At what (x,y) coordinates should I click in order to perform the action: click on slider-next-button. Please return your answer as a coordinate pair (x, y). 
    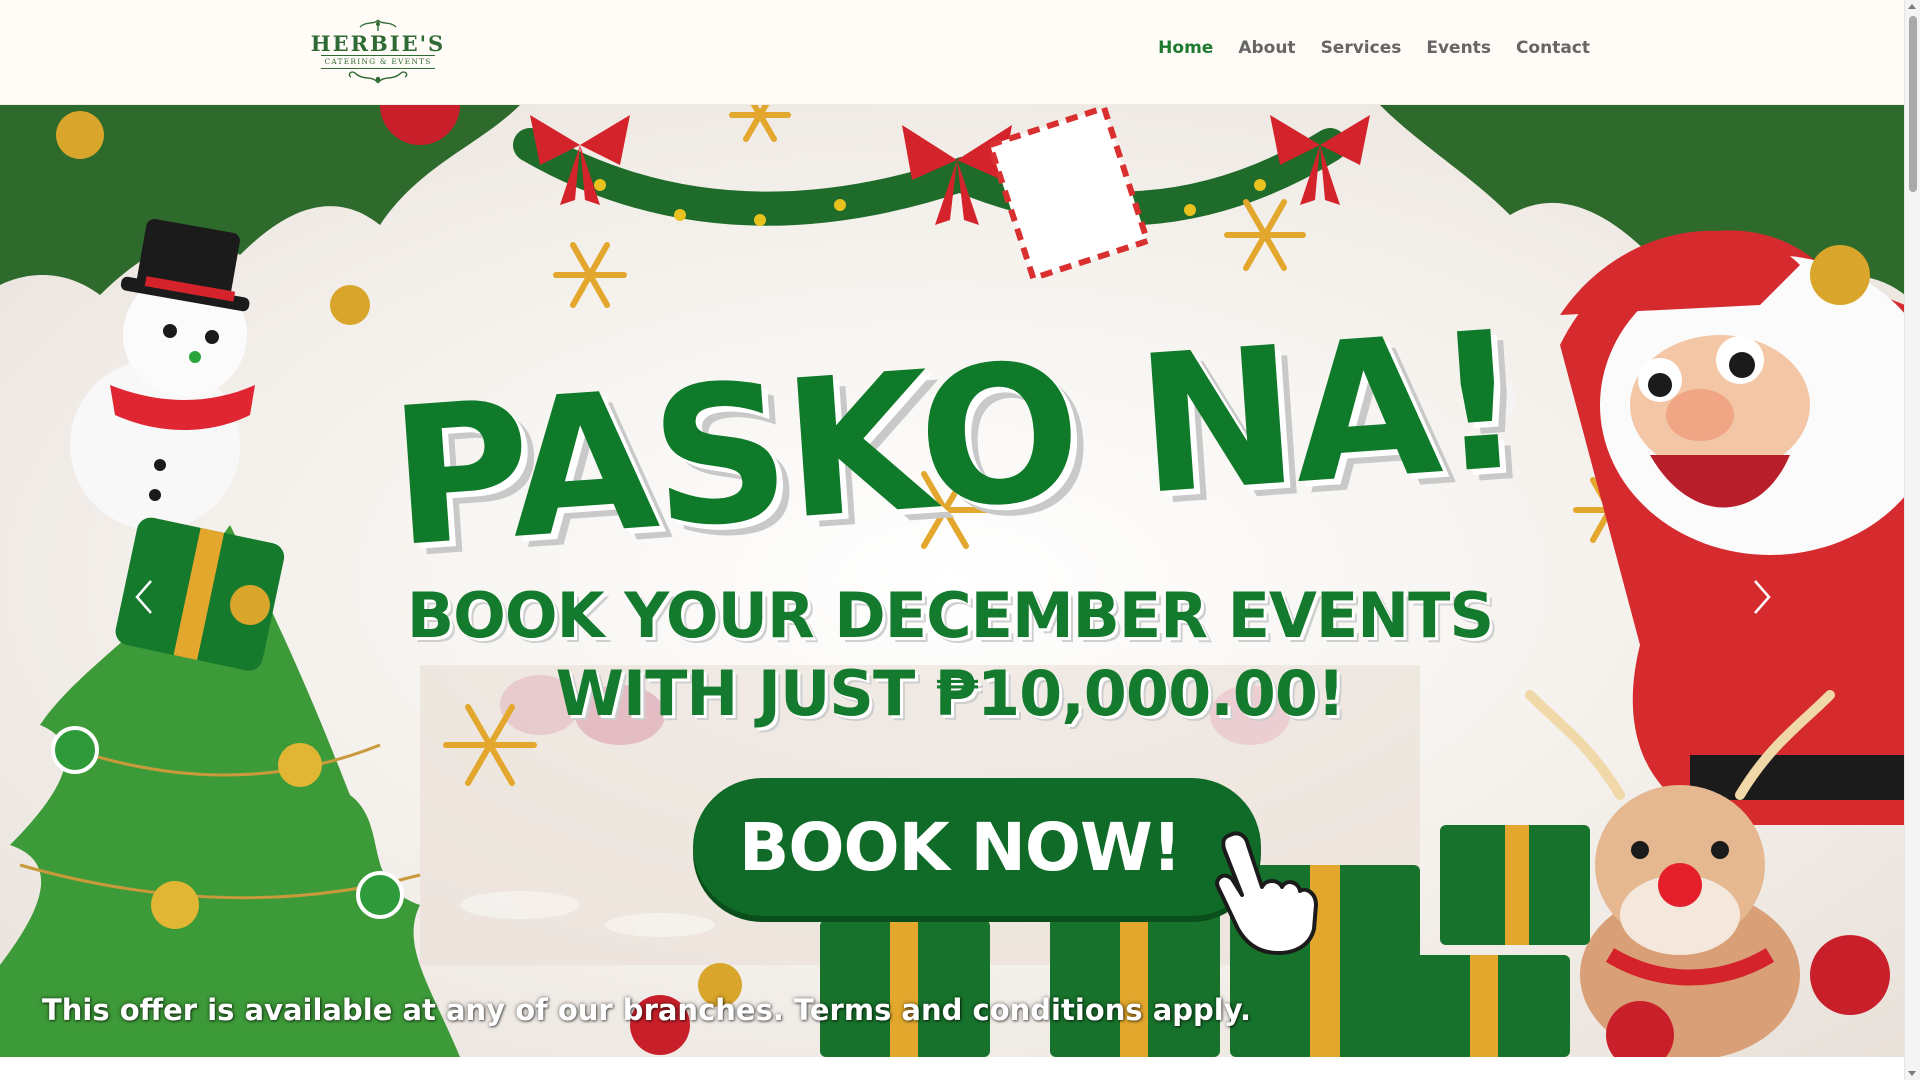
    Looking at the image, I should click on (1762, 597).